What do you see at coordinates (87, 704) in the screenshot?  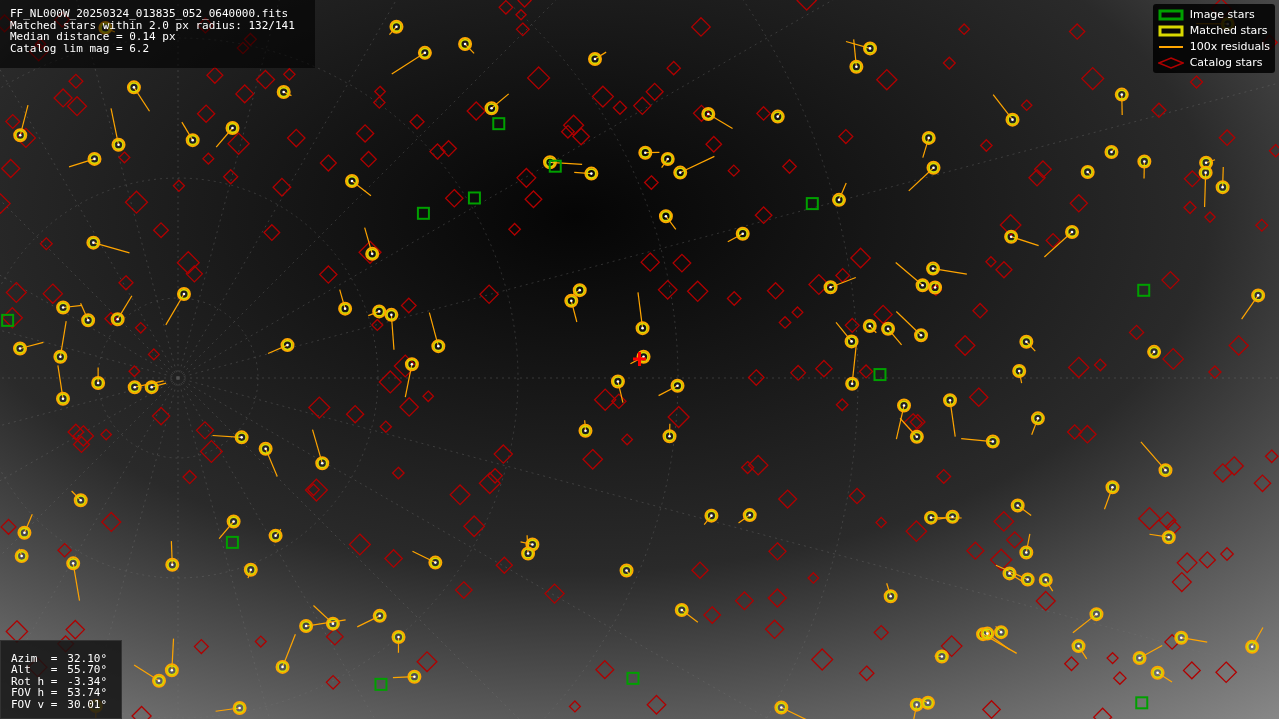 I see `pointing-value: 30.01°` at bounding box center [87, 704].